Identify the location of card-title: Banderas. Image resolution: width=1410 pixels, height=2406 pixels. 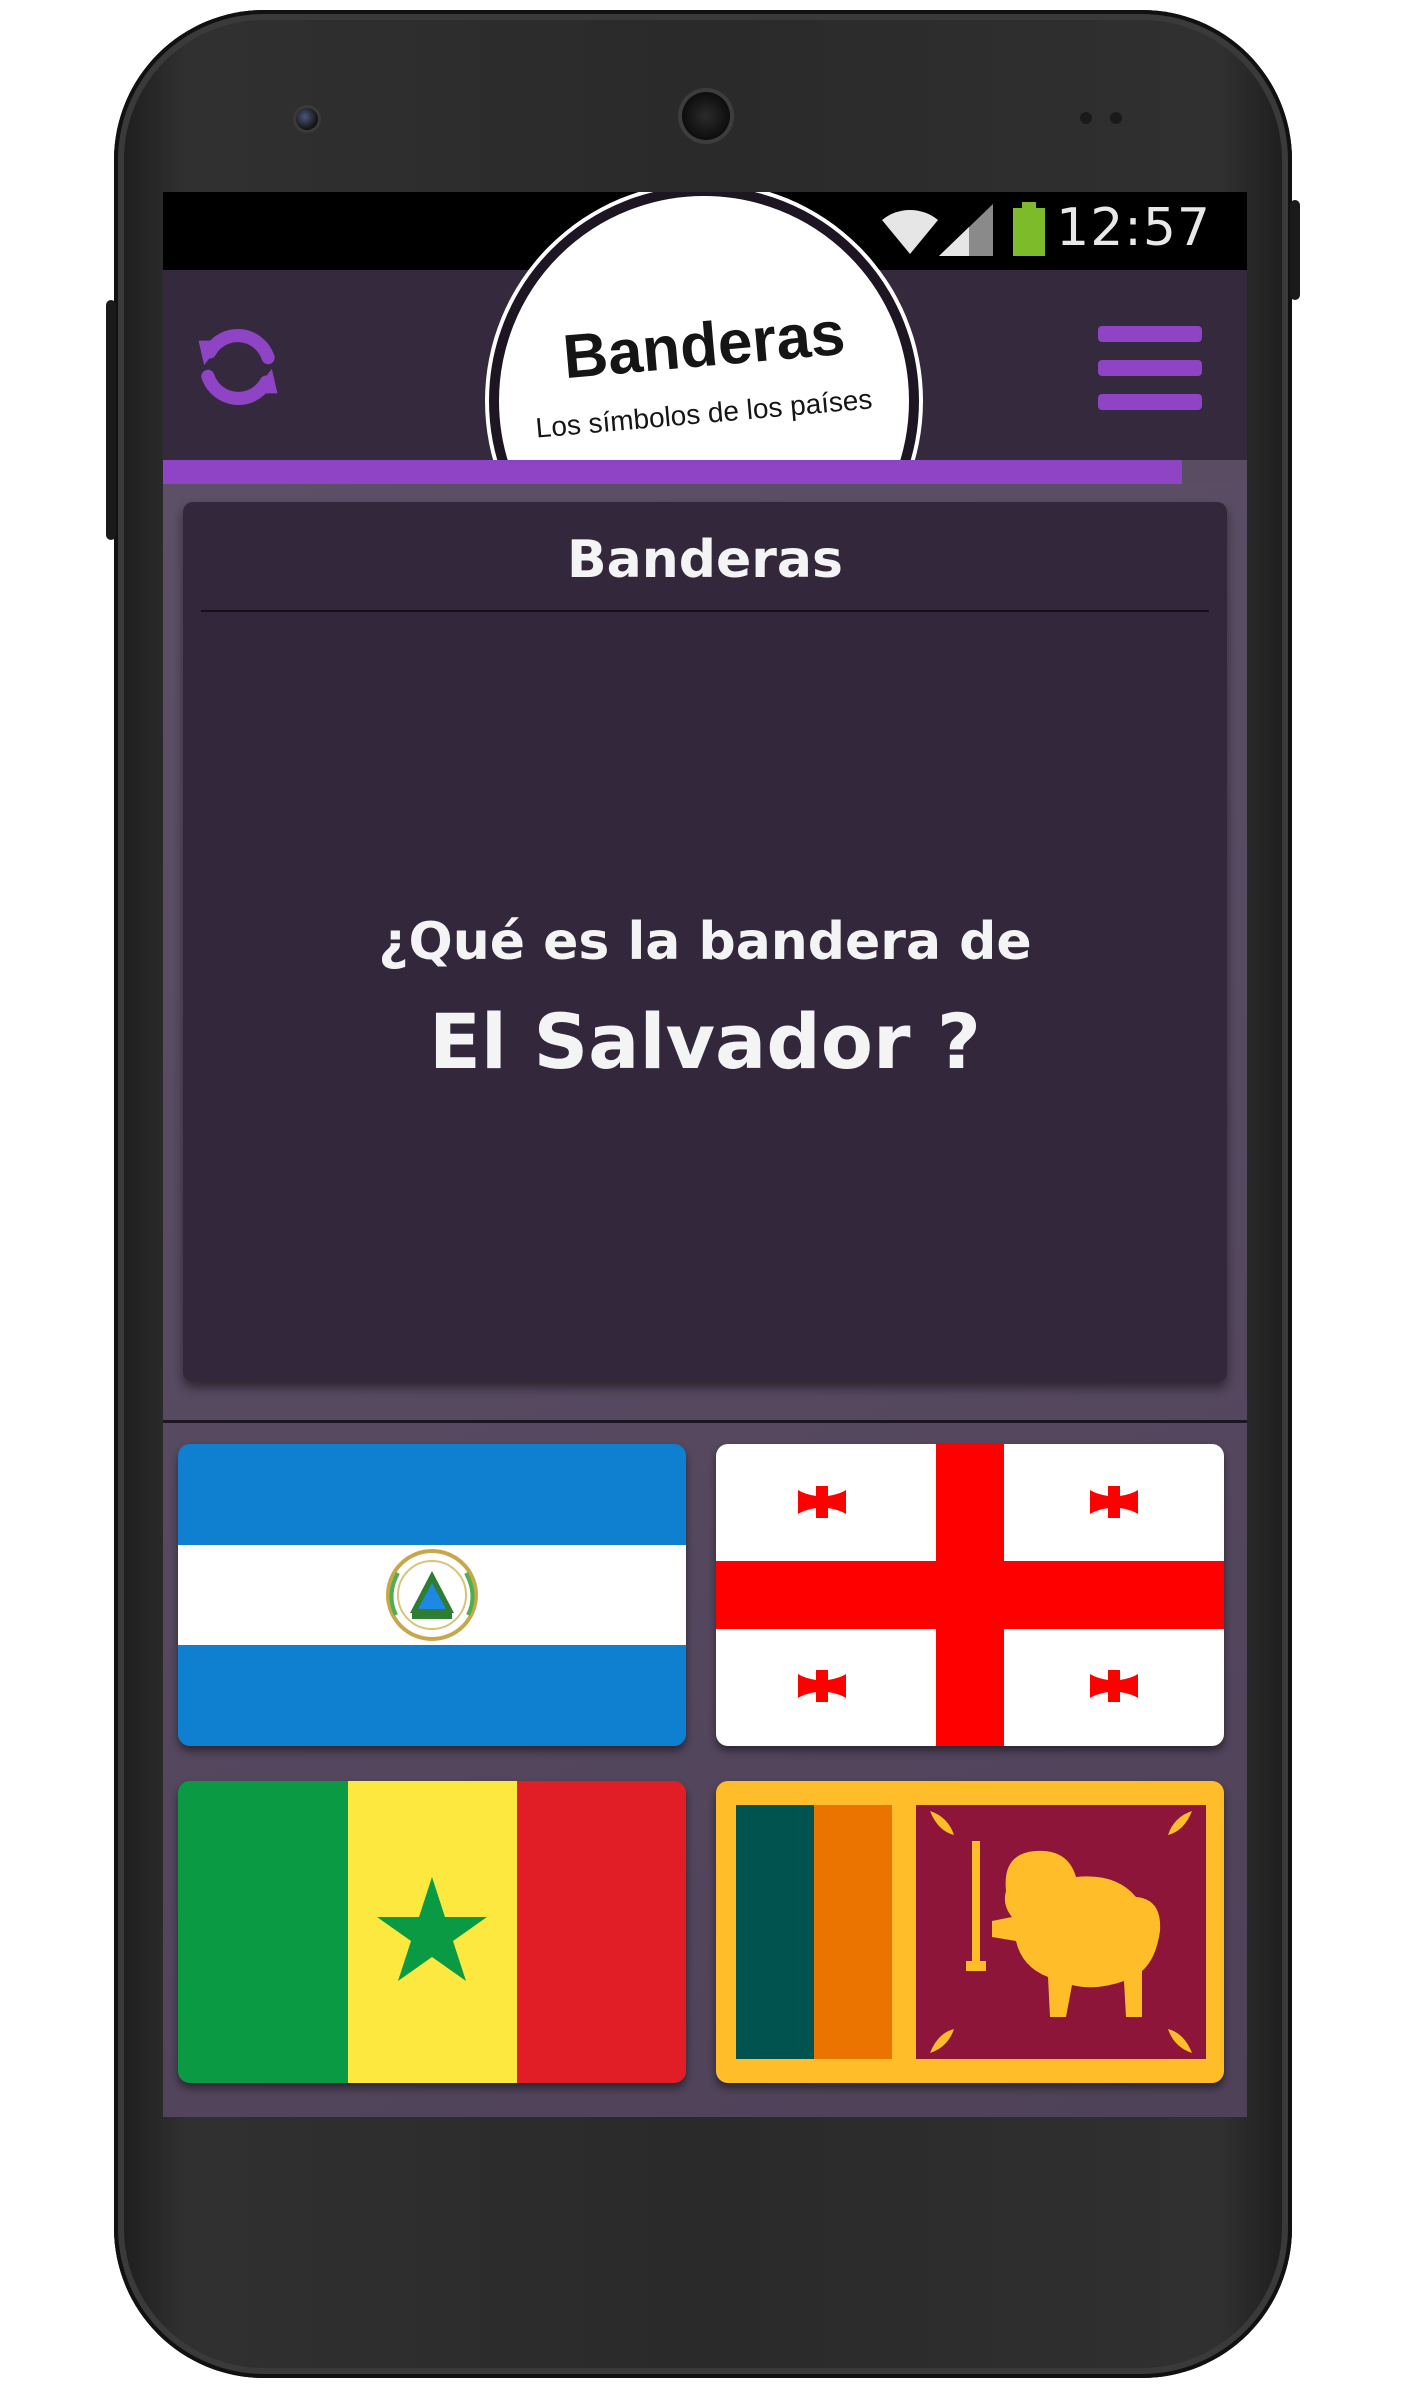
(705, 560).